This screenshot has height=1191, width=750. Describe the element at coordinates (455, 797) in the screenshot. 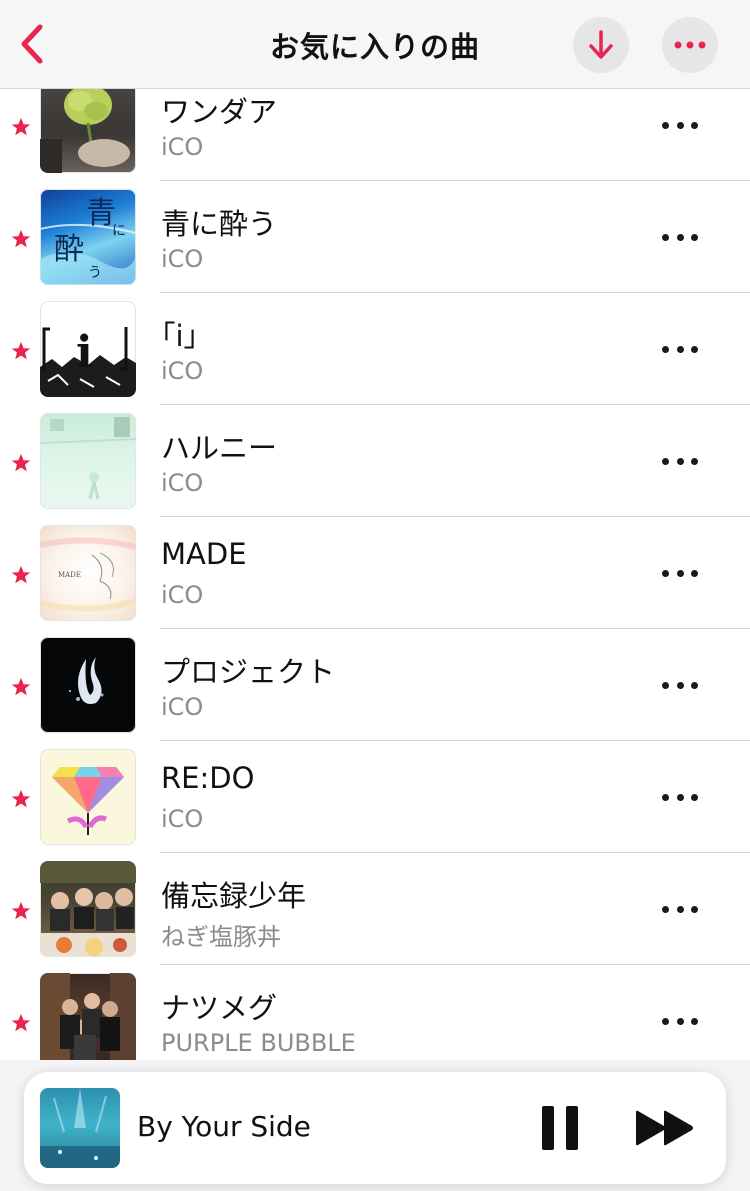

I see `song-info: RE:DO iCO` at that location.